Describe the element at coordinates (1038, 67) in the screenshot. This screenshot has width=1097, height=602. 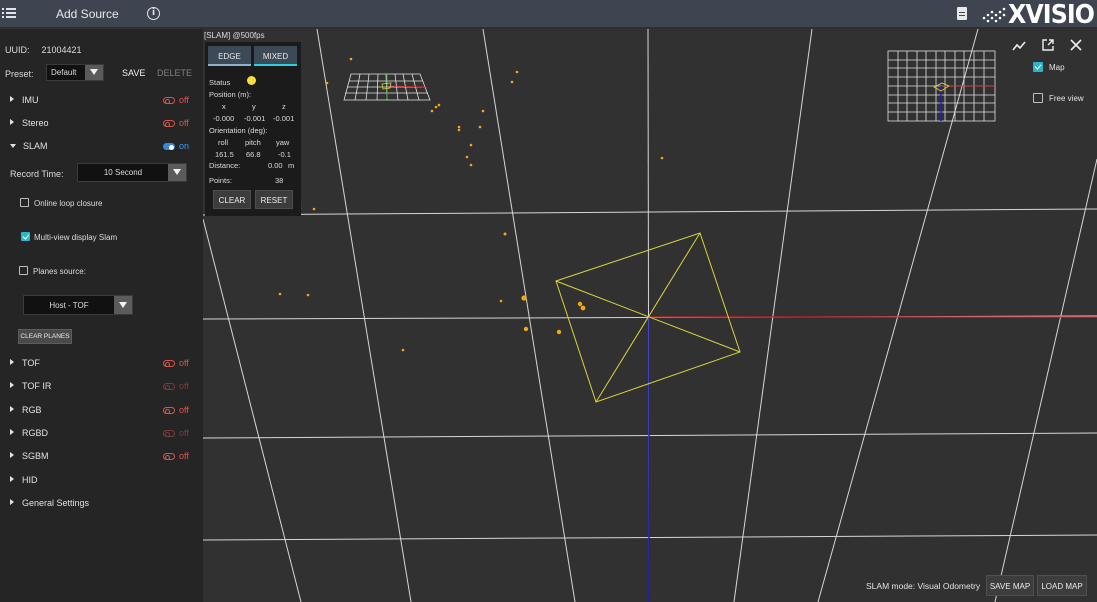
I see `map-checkbox` at that location.